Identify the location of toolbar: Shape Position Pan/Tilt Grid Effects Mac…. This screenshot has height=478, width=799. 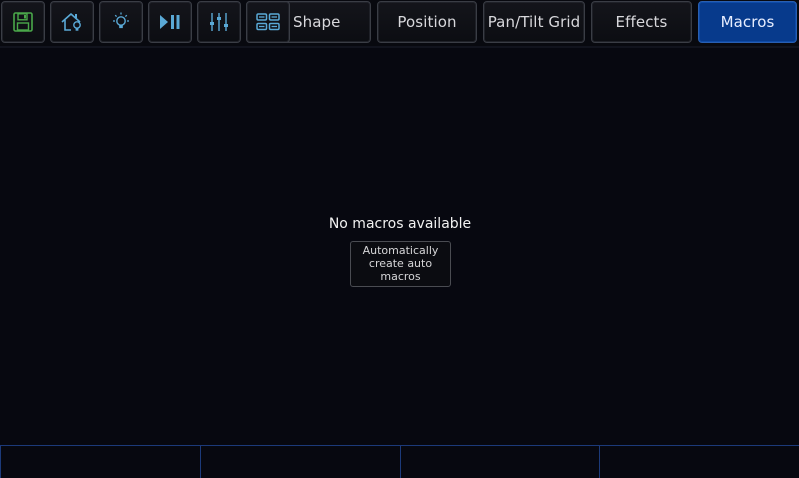
(399, 23).